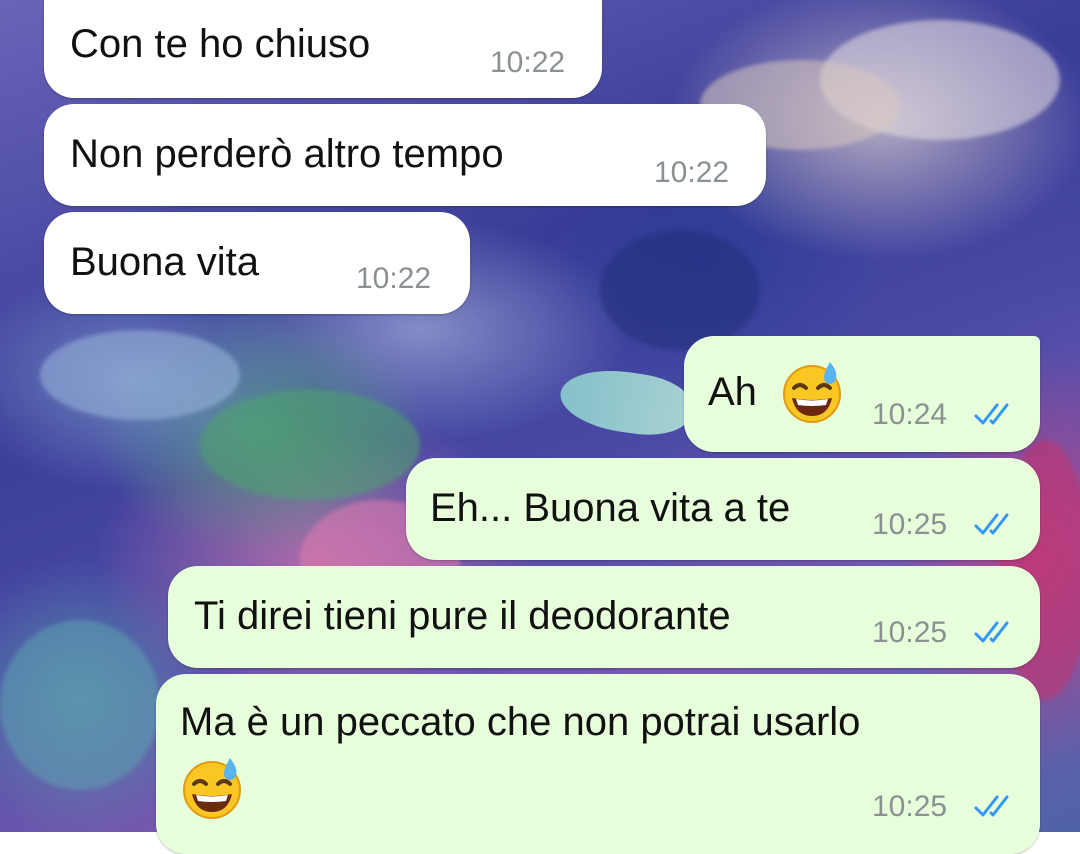 Image resolution: width=1080 pixels, height=854 pixels. I want to click on outgoing-message: Ah 10:24, so click(862, 394).